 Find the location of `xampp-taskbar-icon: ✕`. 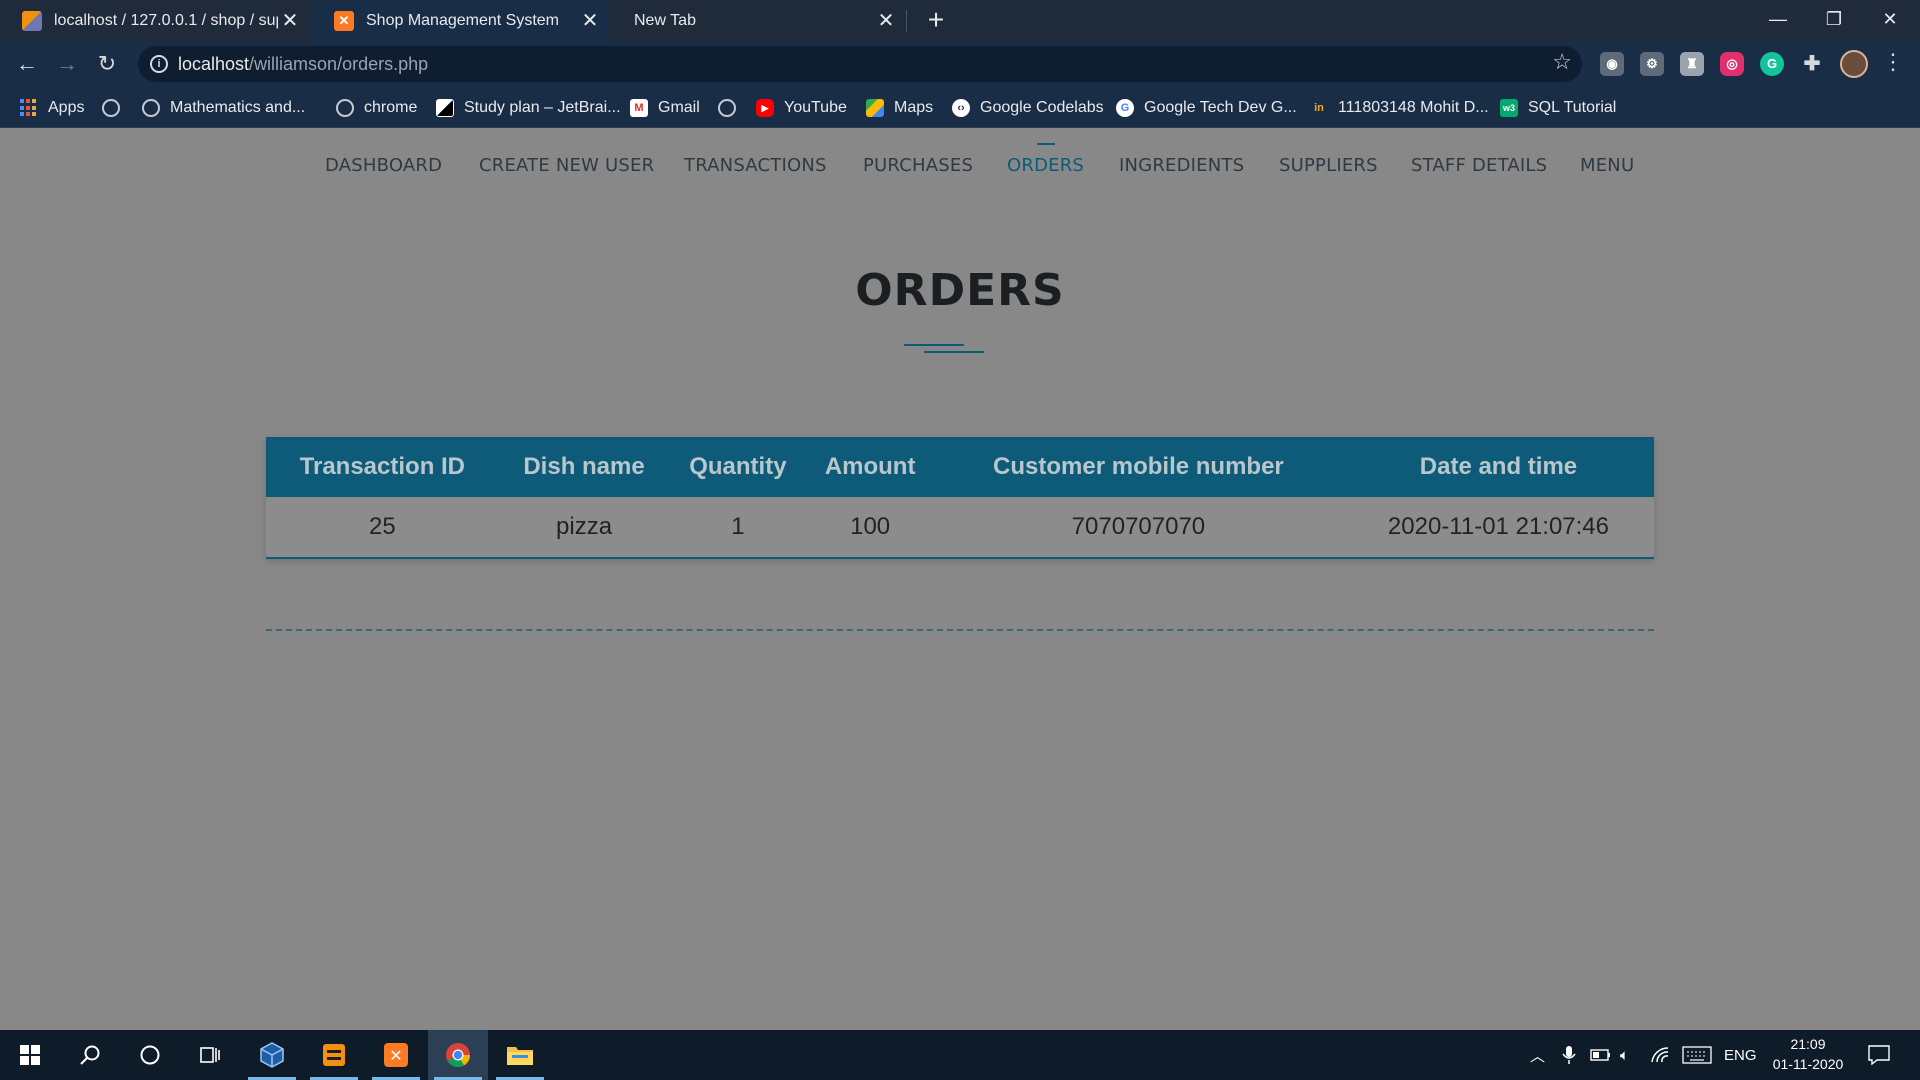

xampp-taskbar-icon: ✕ is located at coordinates (396, 1055).